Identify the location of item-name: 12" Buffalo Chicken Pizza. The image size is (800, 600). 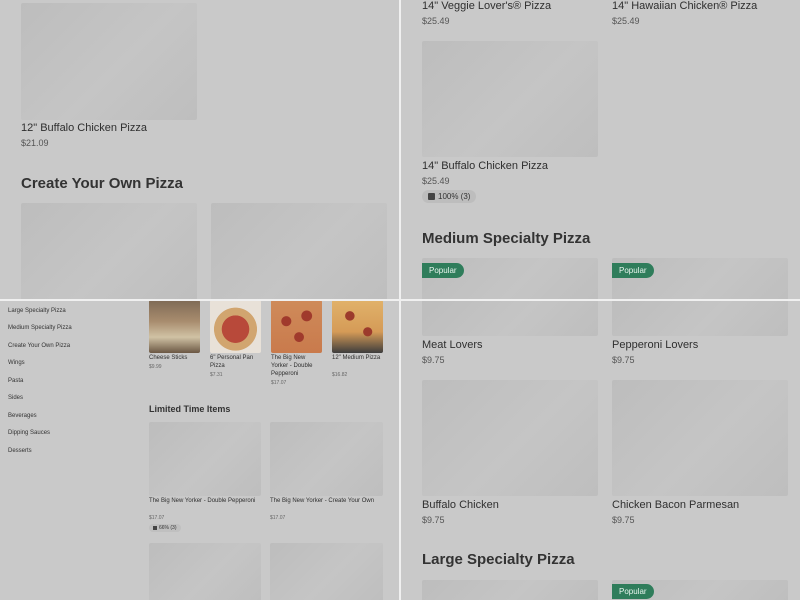
(84, 128).